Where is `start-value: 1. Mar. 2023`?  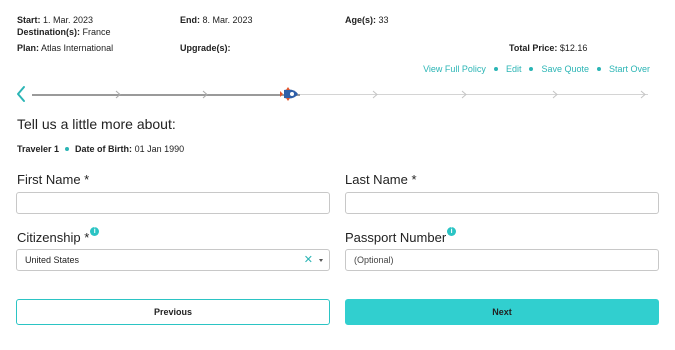 start-value: 1. Mar. 2023 is located at coordinates (68, 20).